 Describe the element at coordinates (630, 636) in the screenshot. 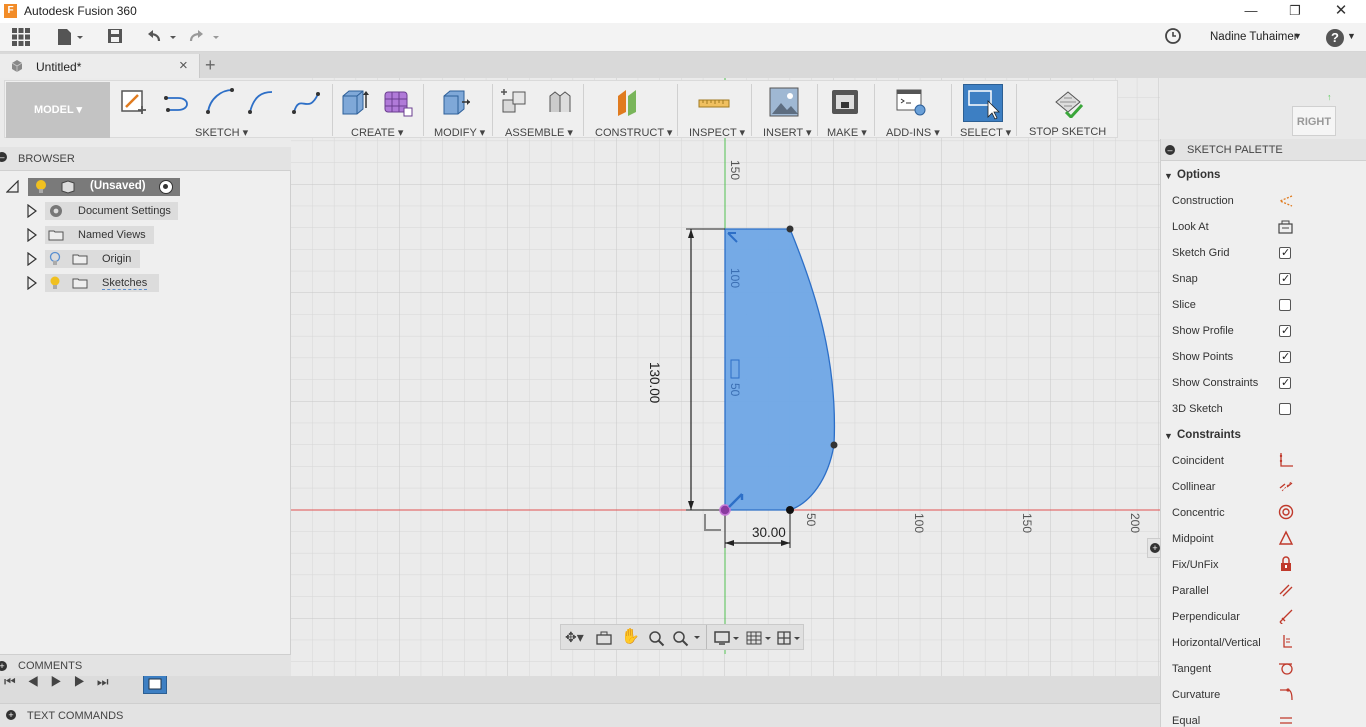

I see `pan-hand-icon: ✋` at that location.